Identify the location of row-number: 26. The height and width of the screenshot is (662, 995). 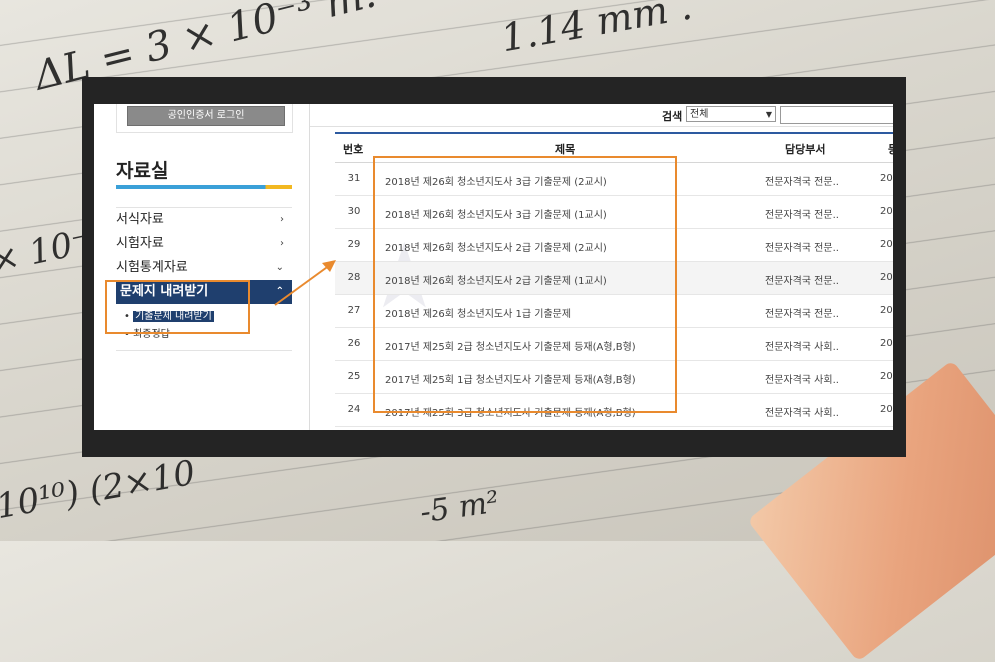
(354, 343).